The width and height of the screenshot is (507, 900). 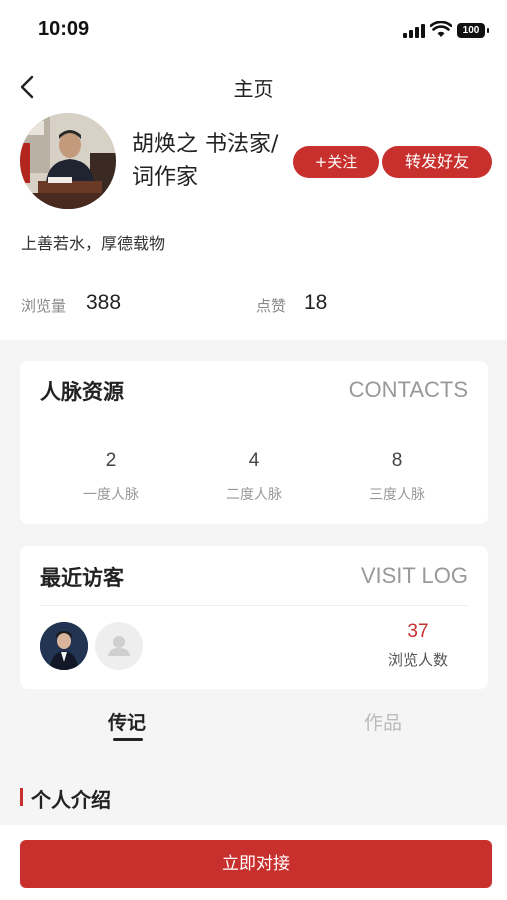 What do you see at coordinates (316, 302) in the screenshot?
I see `likes-value: 18` at bounding box center [316, 302].